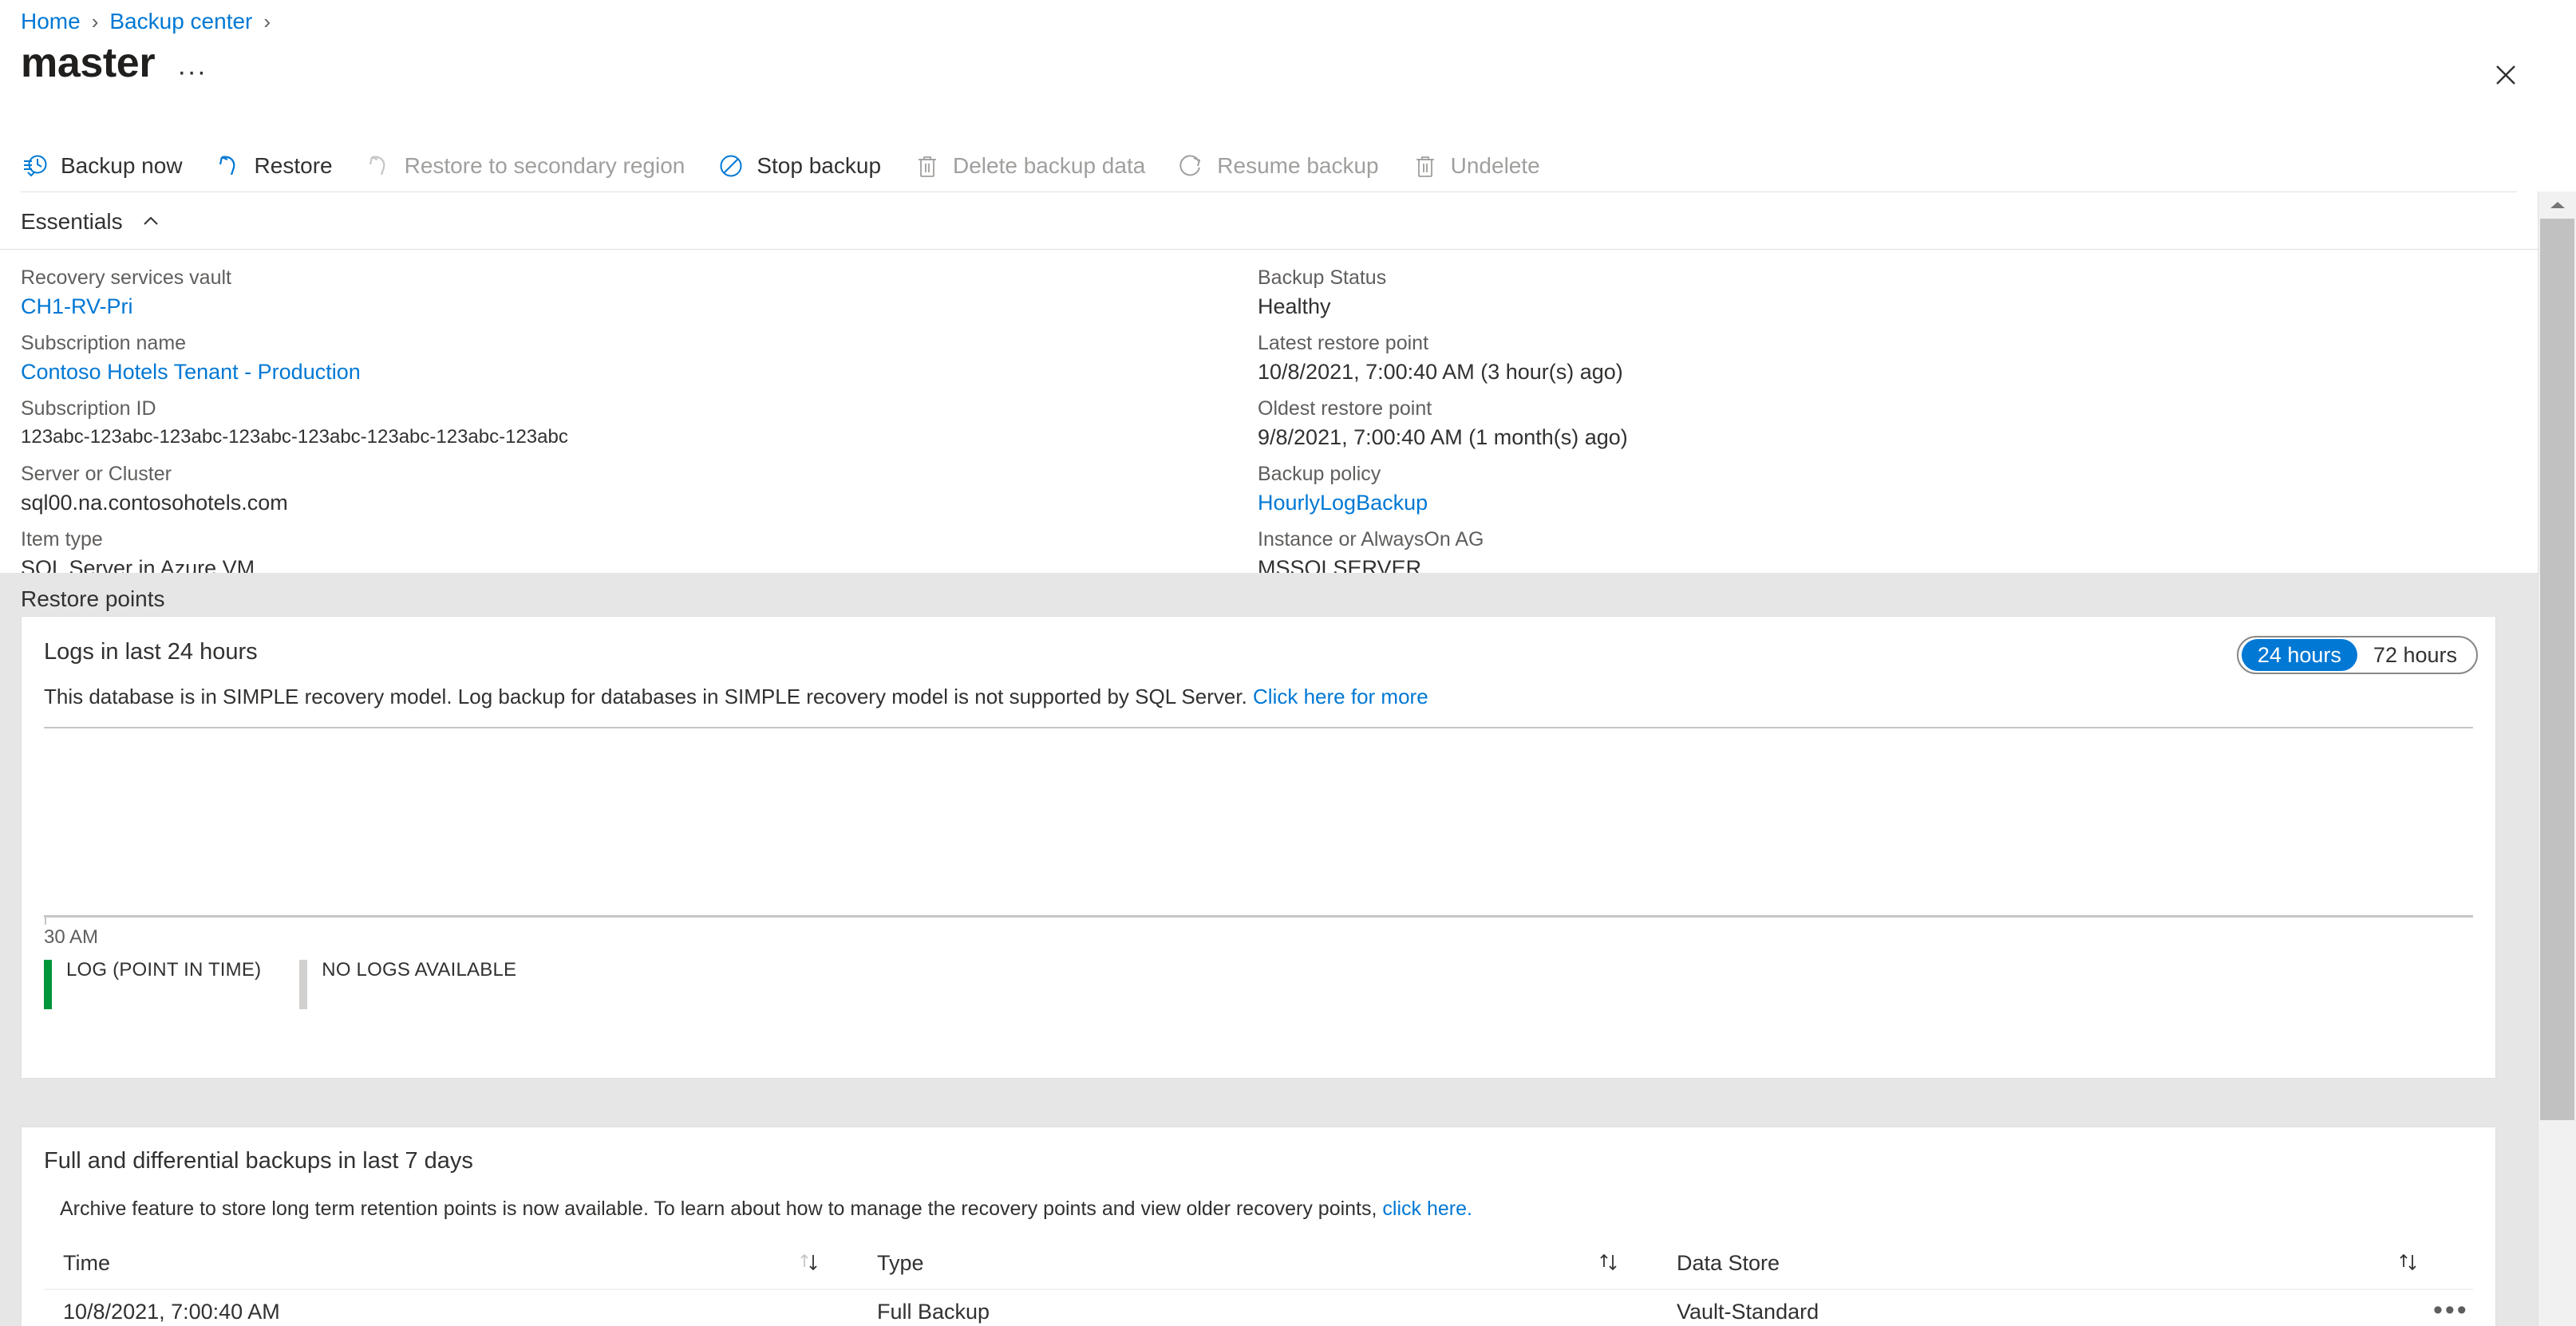 The height and width of the screenshot is (1326, 2576). I want to click on legend-swatch-green, so click(48, 985).